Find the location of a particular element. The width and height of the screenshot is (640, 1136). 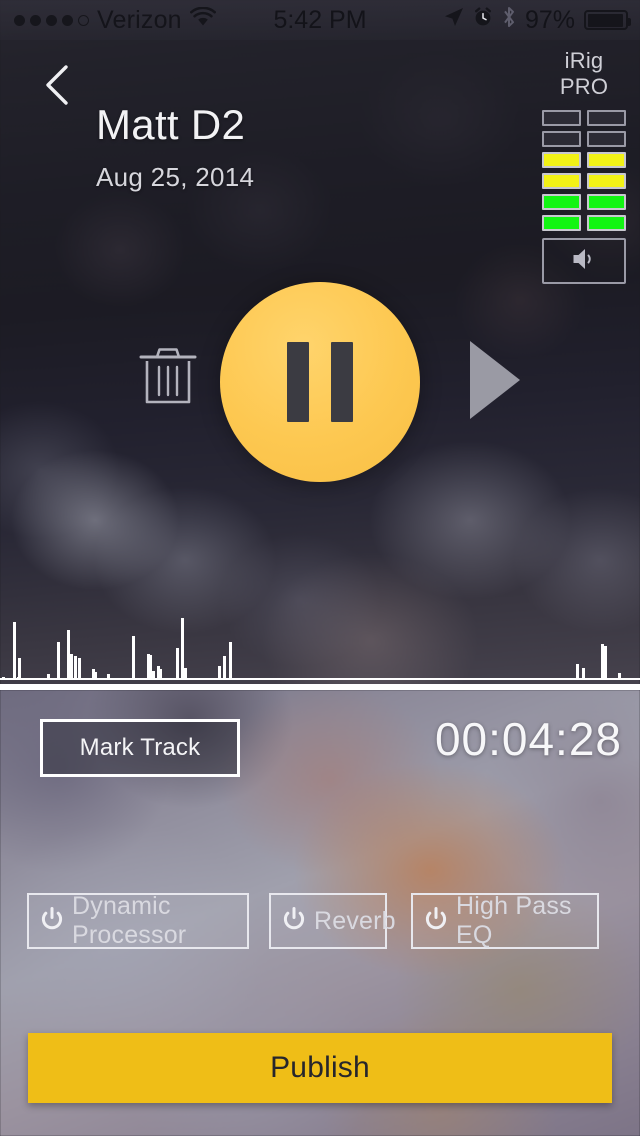

speaker-monitor-button is located at coordinates (584, 261).